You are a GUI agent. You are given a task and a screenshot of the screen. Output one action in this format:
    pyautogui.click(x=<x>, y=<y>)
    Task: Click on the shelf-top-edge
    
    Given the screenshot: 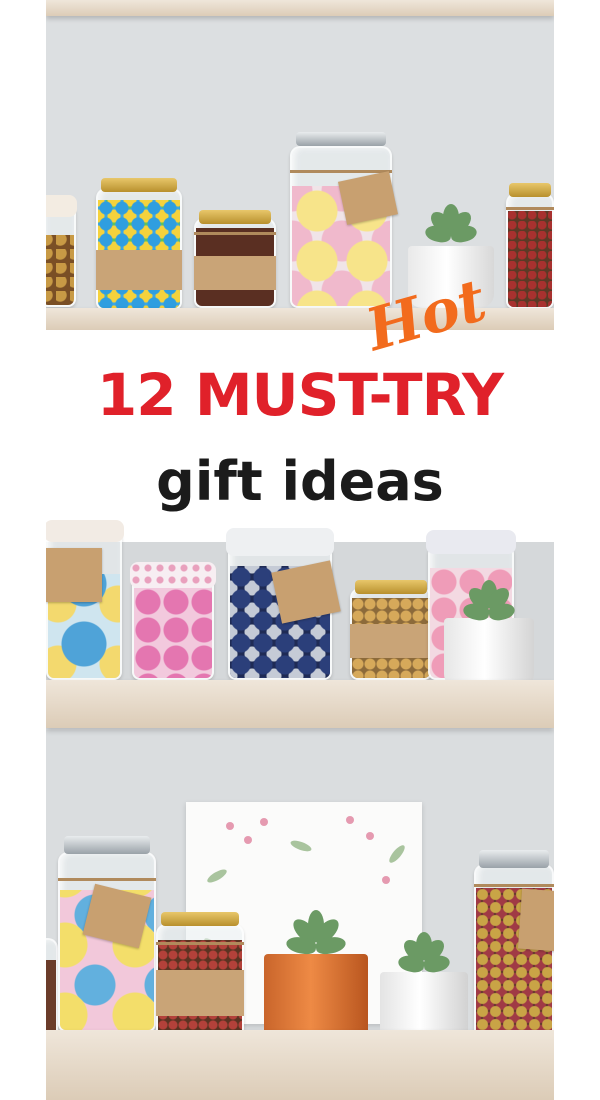 What is the action you would take?
    pyautogui.click(x=300, y=8)
    